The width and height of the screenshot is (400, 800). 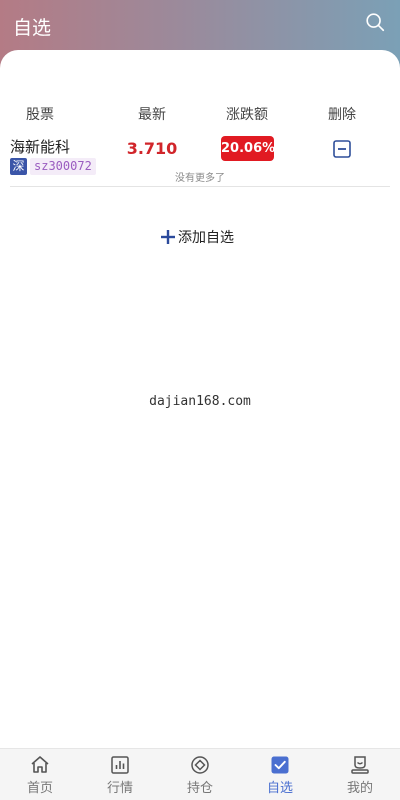 I want to click on tab-label: 首页, so click(x=39, y=788).